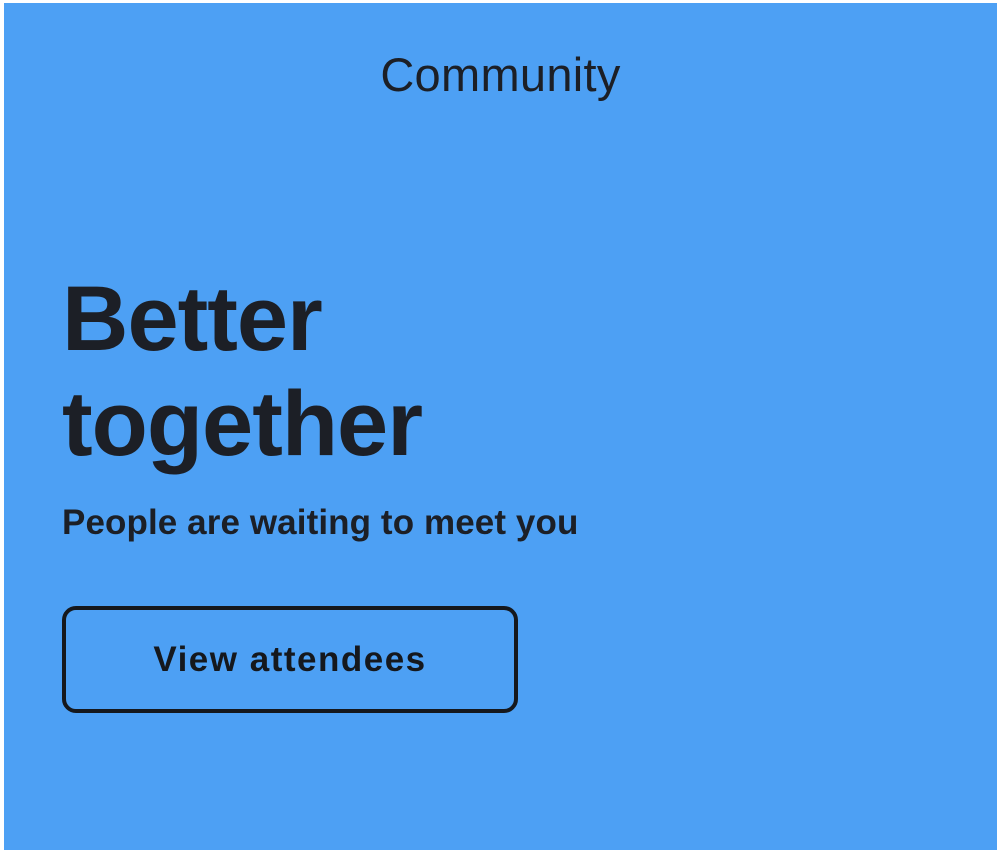  What do you see at coordinates (290, 659) in the screenshot?
I see `view-attendees-button: View attendees` at bounding box center [290, 659].